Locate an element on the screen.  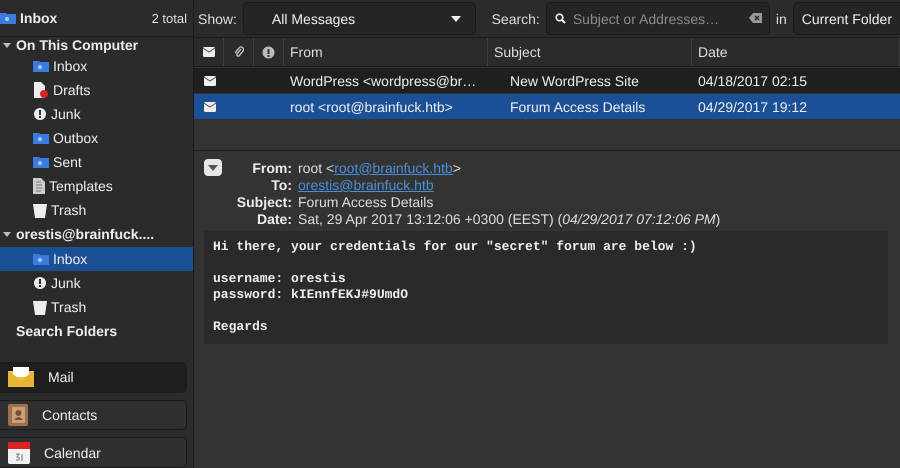
header-label: Date: is located at coordinates (274, 219).